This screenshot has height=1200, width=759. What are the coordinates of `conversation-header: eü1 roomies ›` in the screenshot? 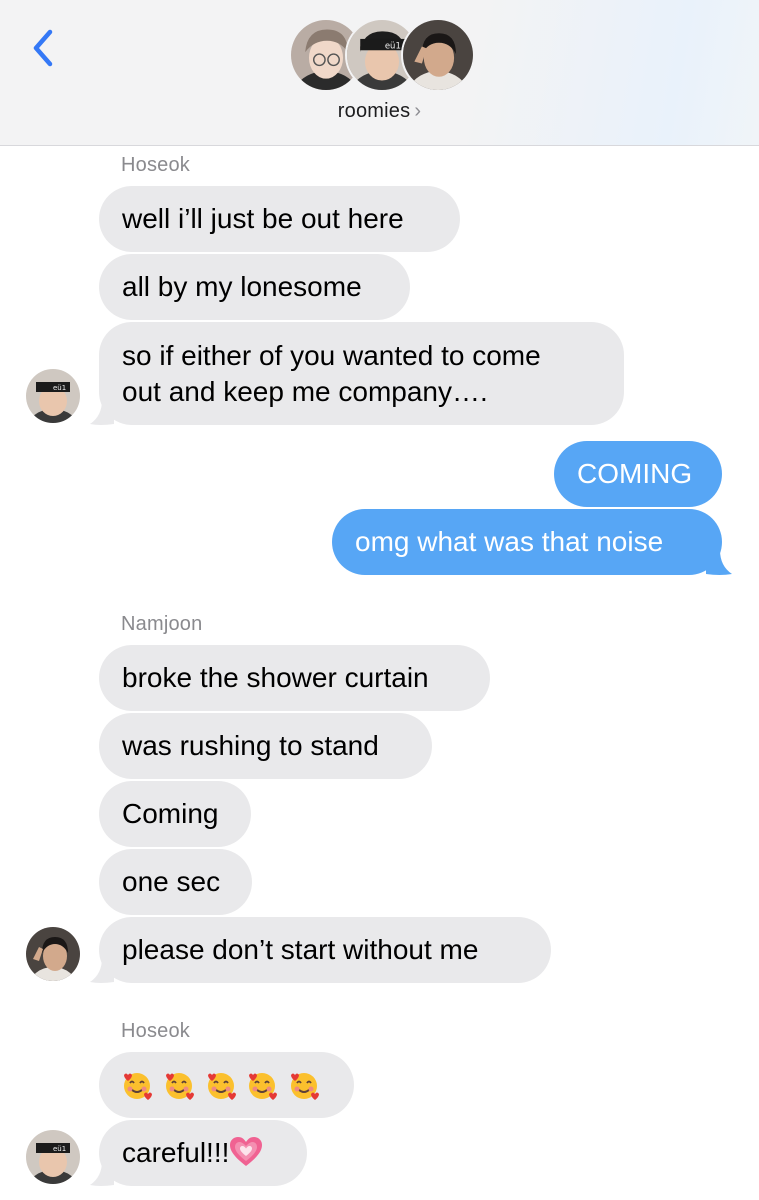 It's located at (379, 73).